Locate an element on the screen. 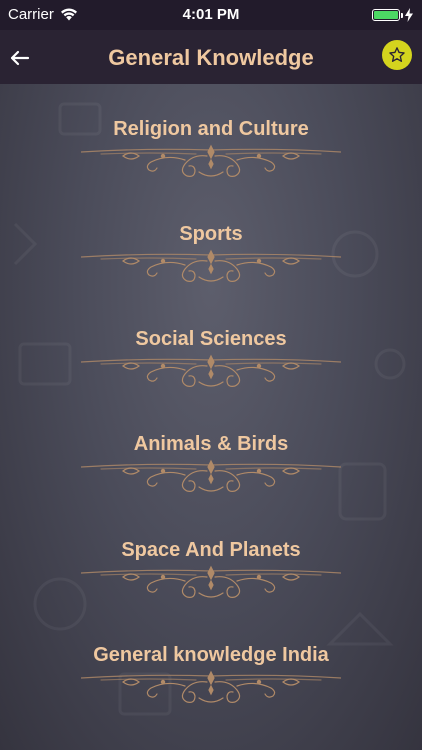 The image size is (422, 750). category-item-space-and-planets: Space And Planets is located at coordinates (211, 552).